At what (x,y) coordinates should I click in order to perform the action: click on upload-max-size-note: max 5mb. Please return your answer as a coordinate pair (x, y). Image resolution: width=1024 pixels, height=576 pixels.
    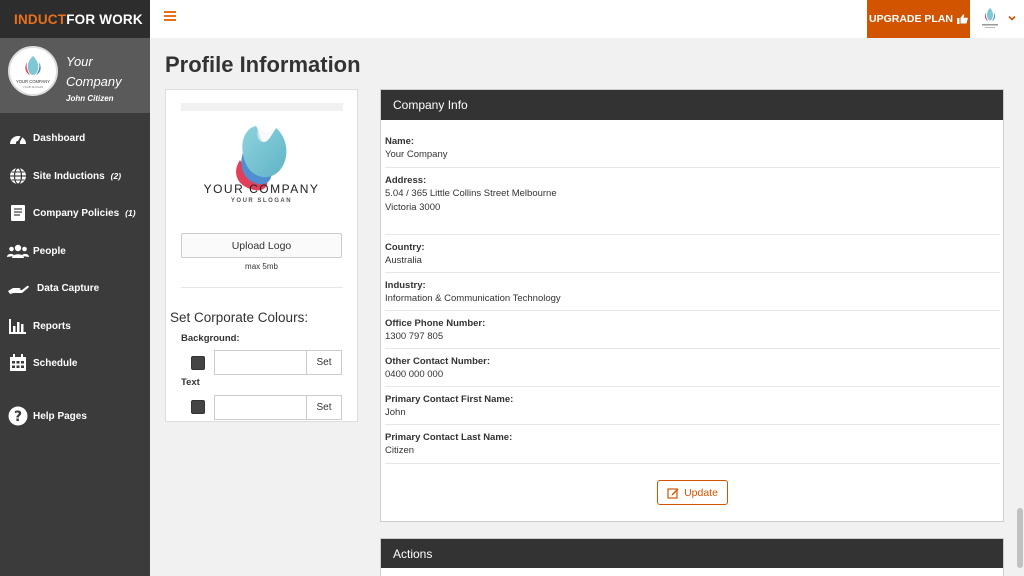
    Looking at the image, I should click on (261, 266).